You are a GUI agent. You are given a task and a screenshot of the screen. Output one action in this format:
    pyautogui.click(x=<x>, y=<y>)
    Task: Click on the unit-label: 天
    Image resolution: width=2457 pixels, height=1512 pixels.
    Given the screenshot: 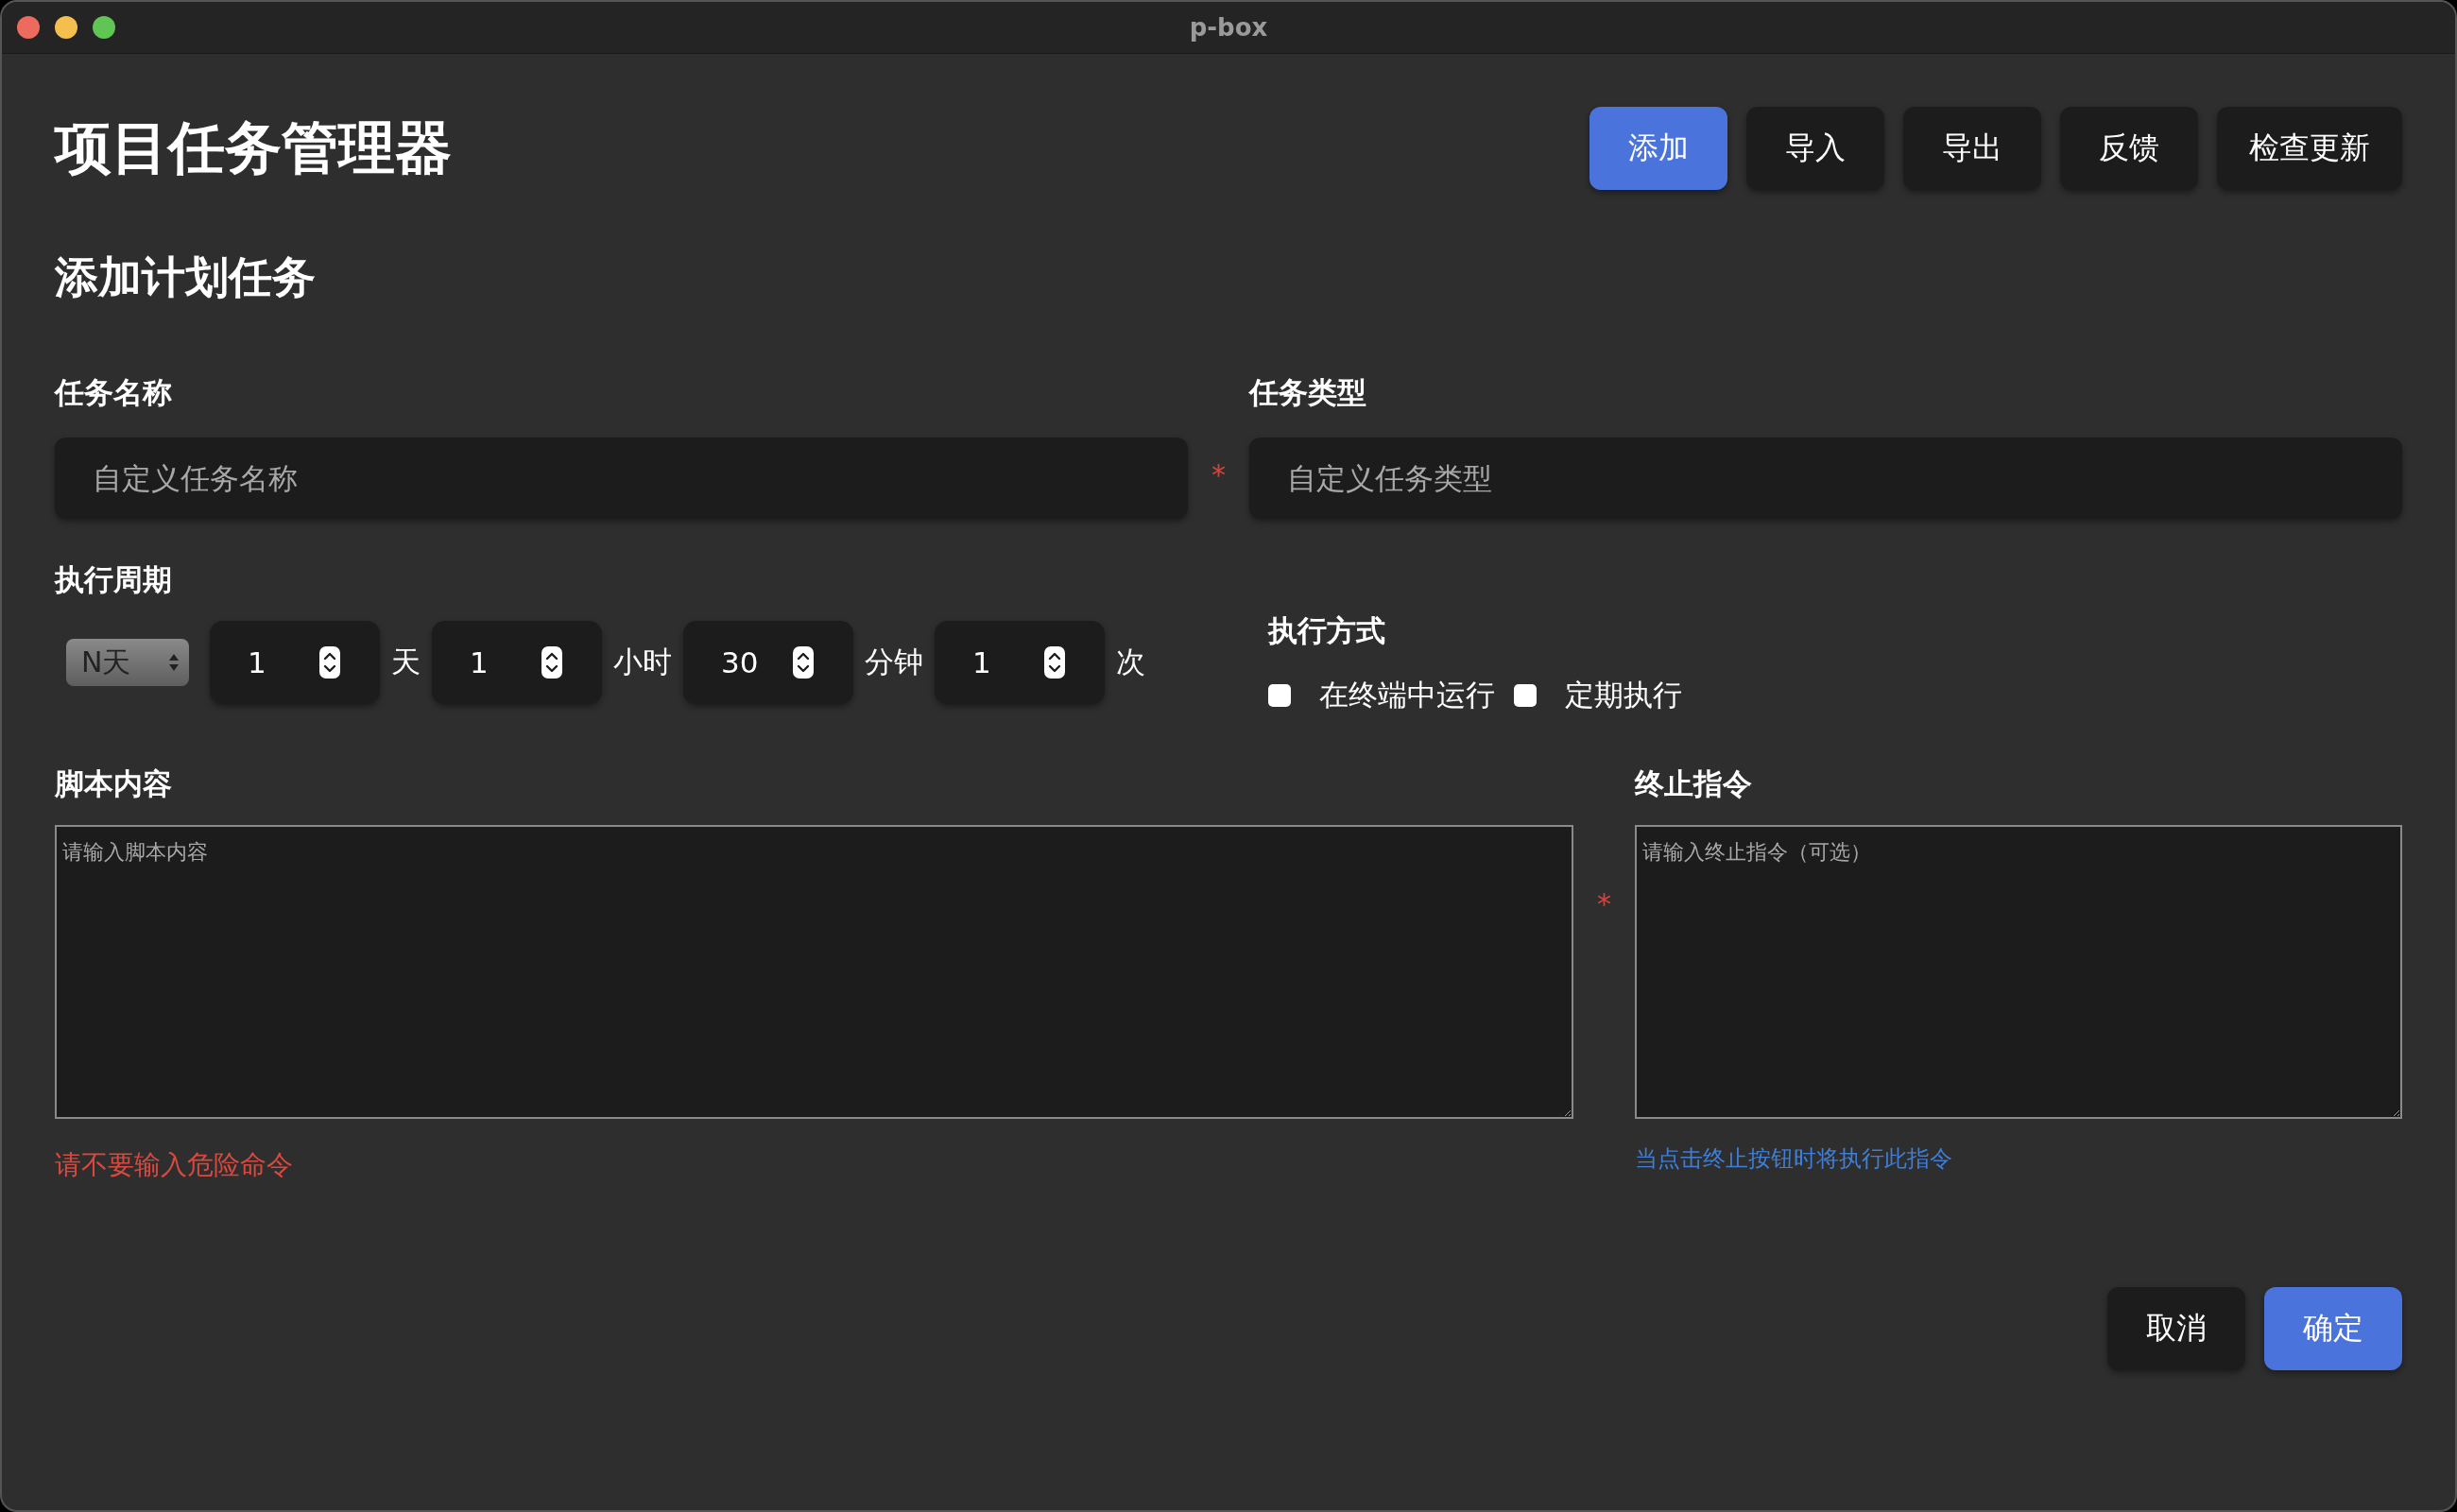 What is the action you would take?
    pyautogui.click(x=406, y=662)
    